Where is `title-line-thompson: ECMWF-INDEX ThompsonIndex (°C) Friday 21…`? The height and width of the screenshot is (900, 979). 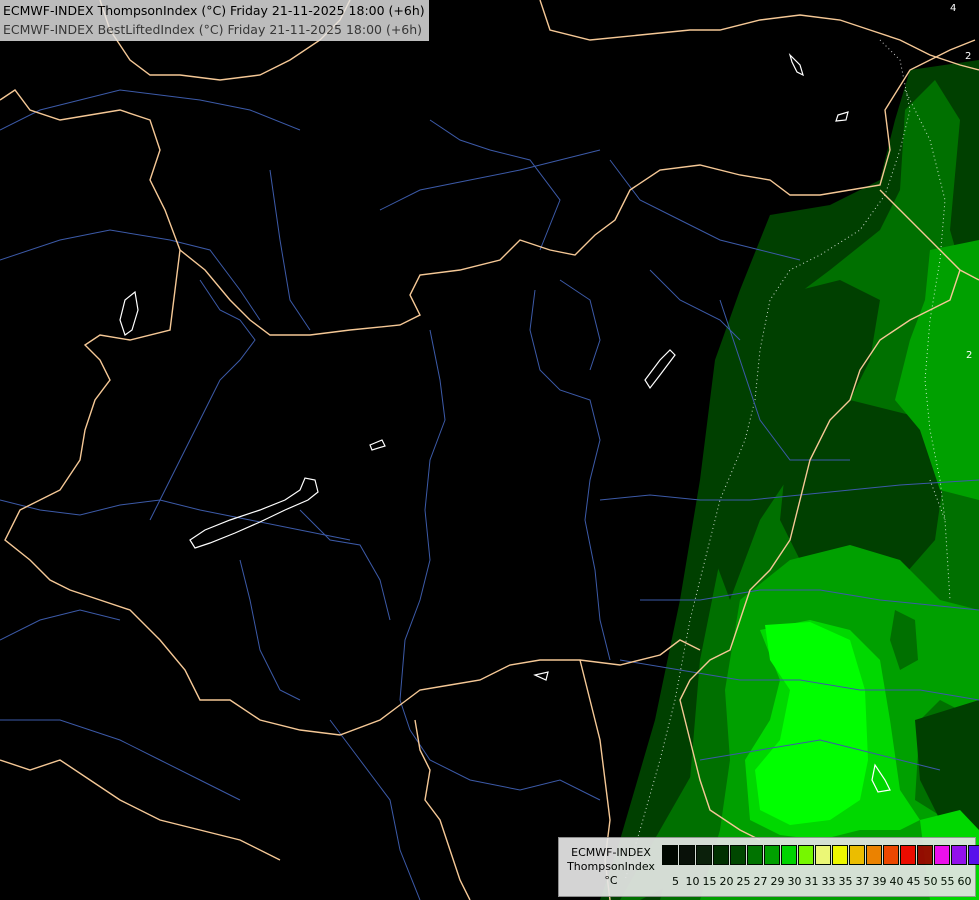 title-line-thompson: ECMWF-INDEX ThompsonIndex (°C) Friday 21… is located at coordinates (214, 10).